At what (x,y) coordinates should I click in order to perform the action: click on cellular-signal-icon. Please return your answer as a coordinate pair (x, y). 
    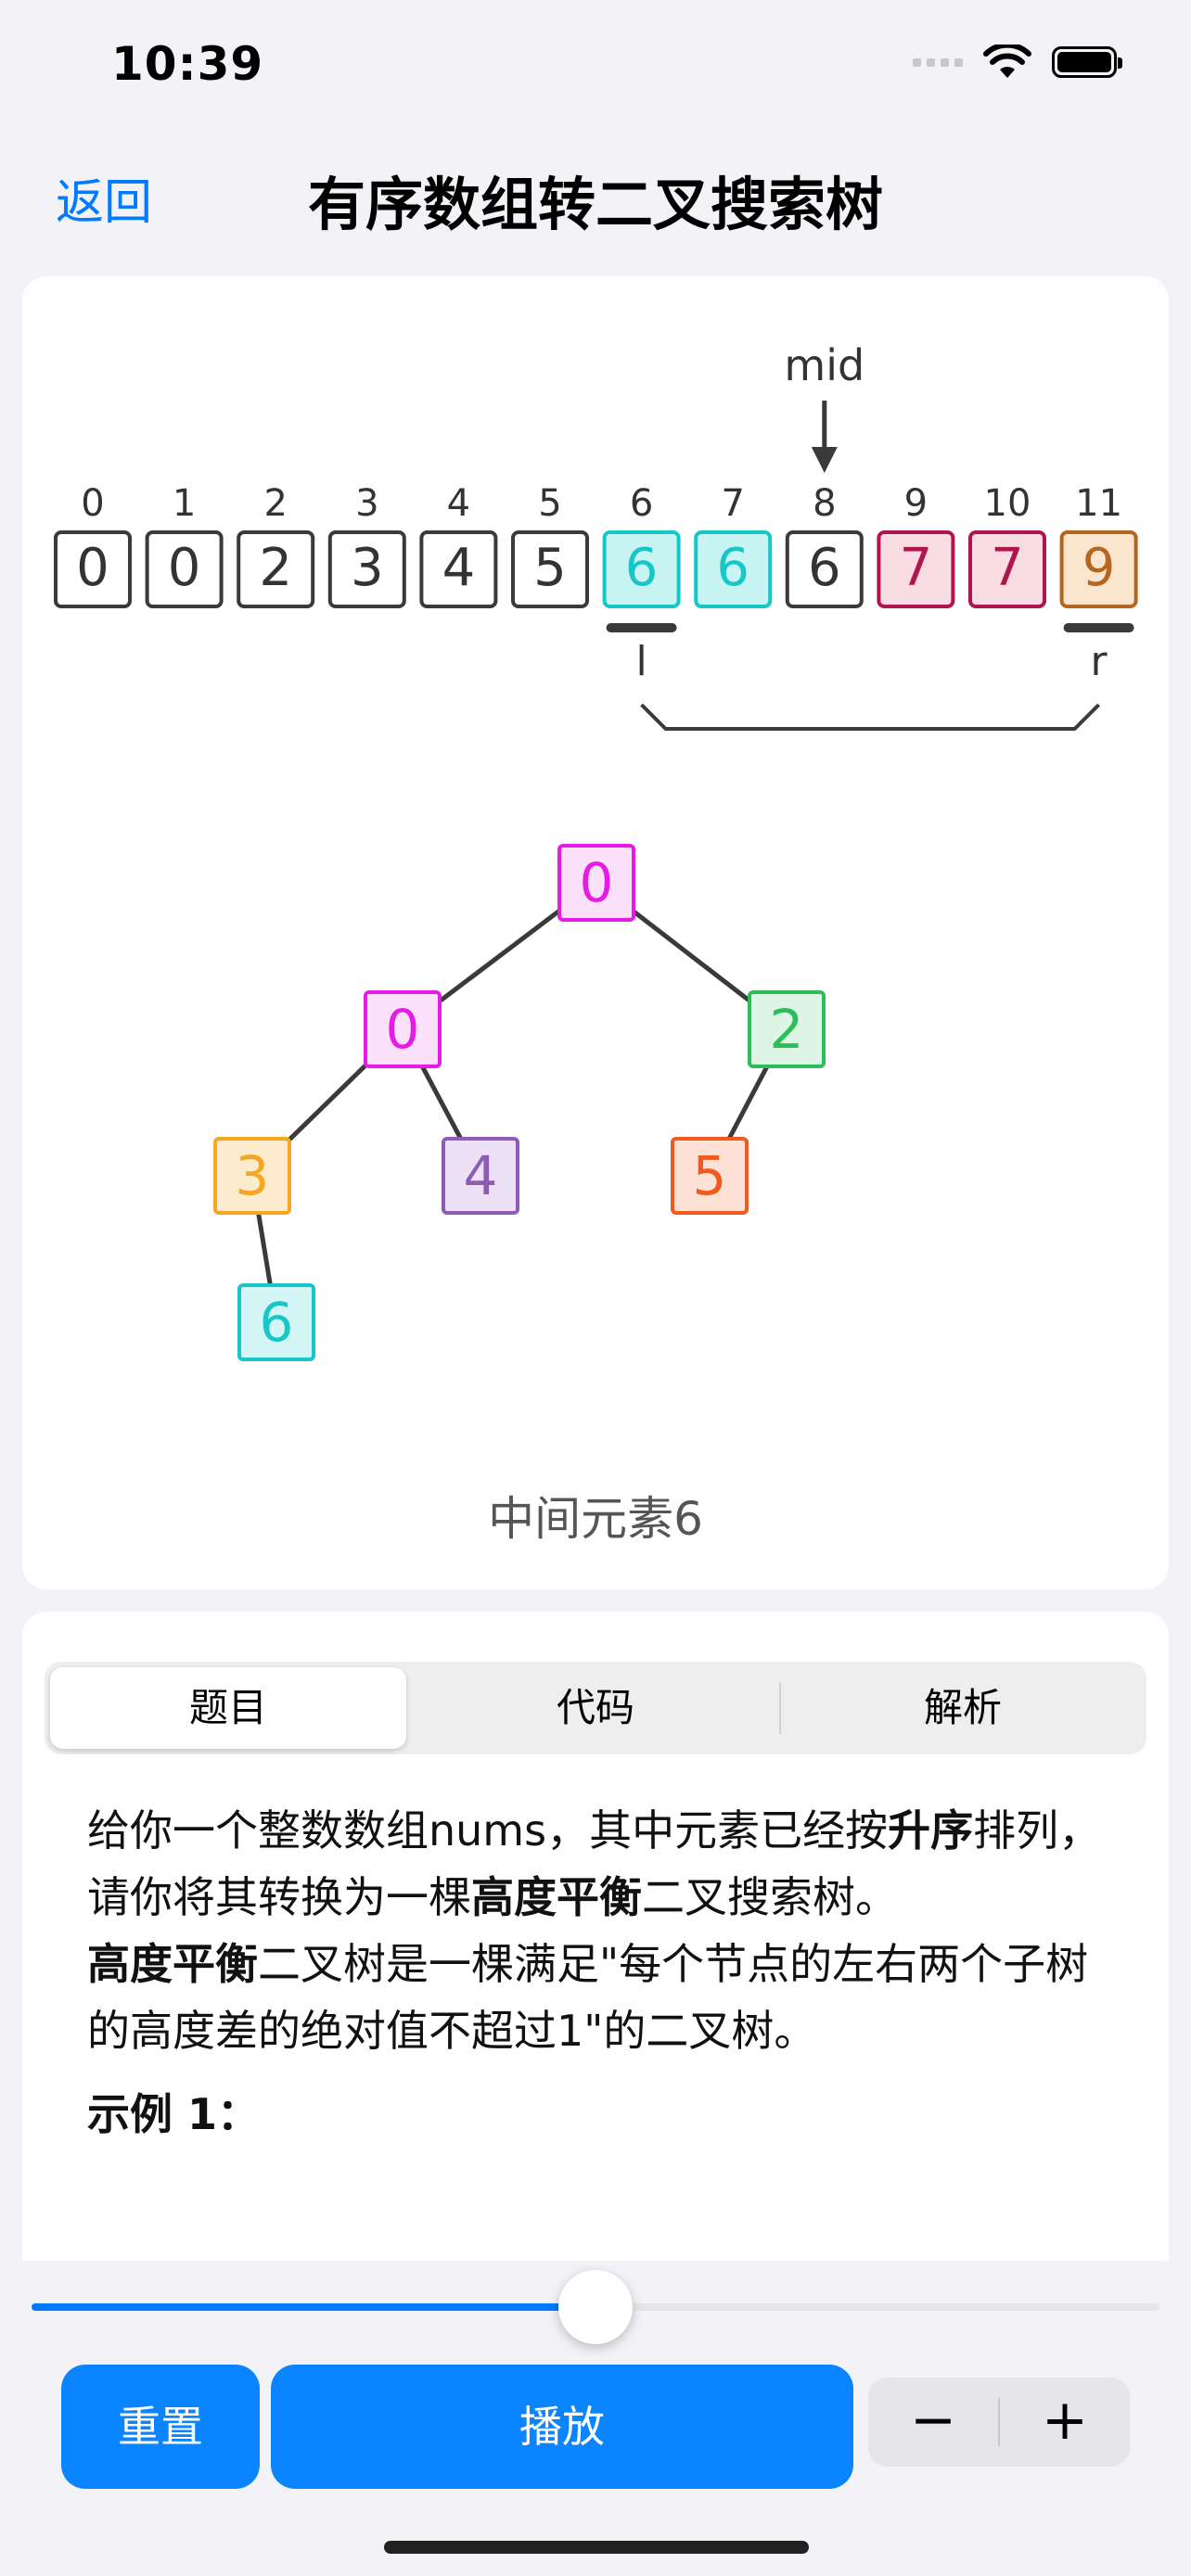
    Looking at the image, I should click on (938, 62).